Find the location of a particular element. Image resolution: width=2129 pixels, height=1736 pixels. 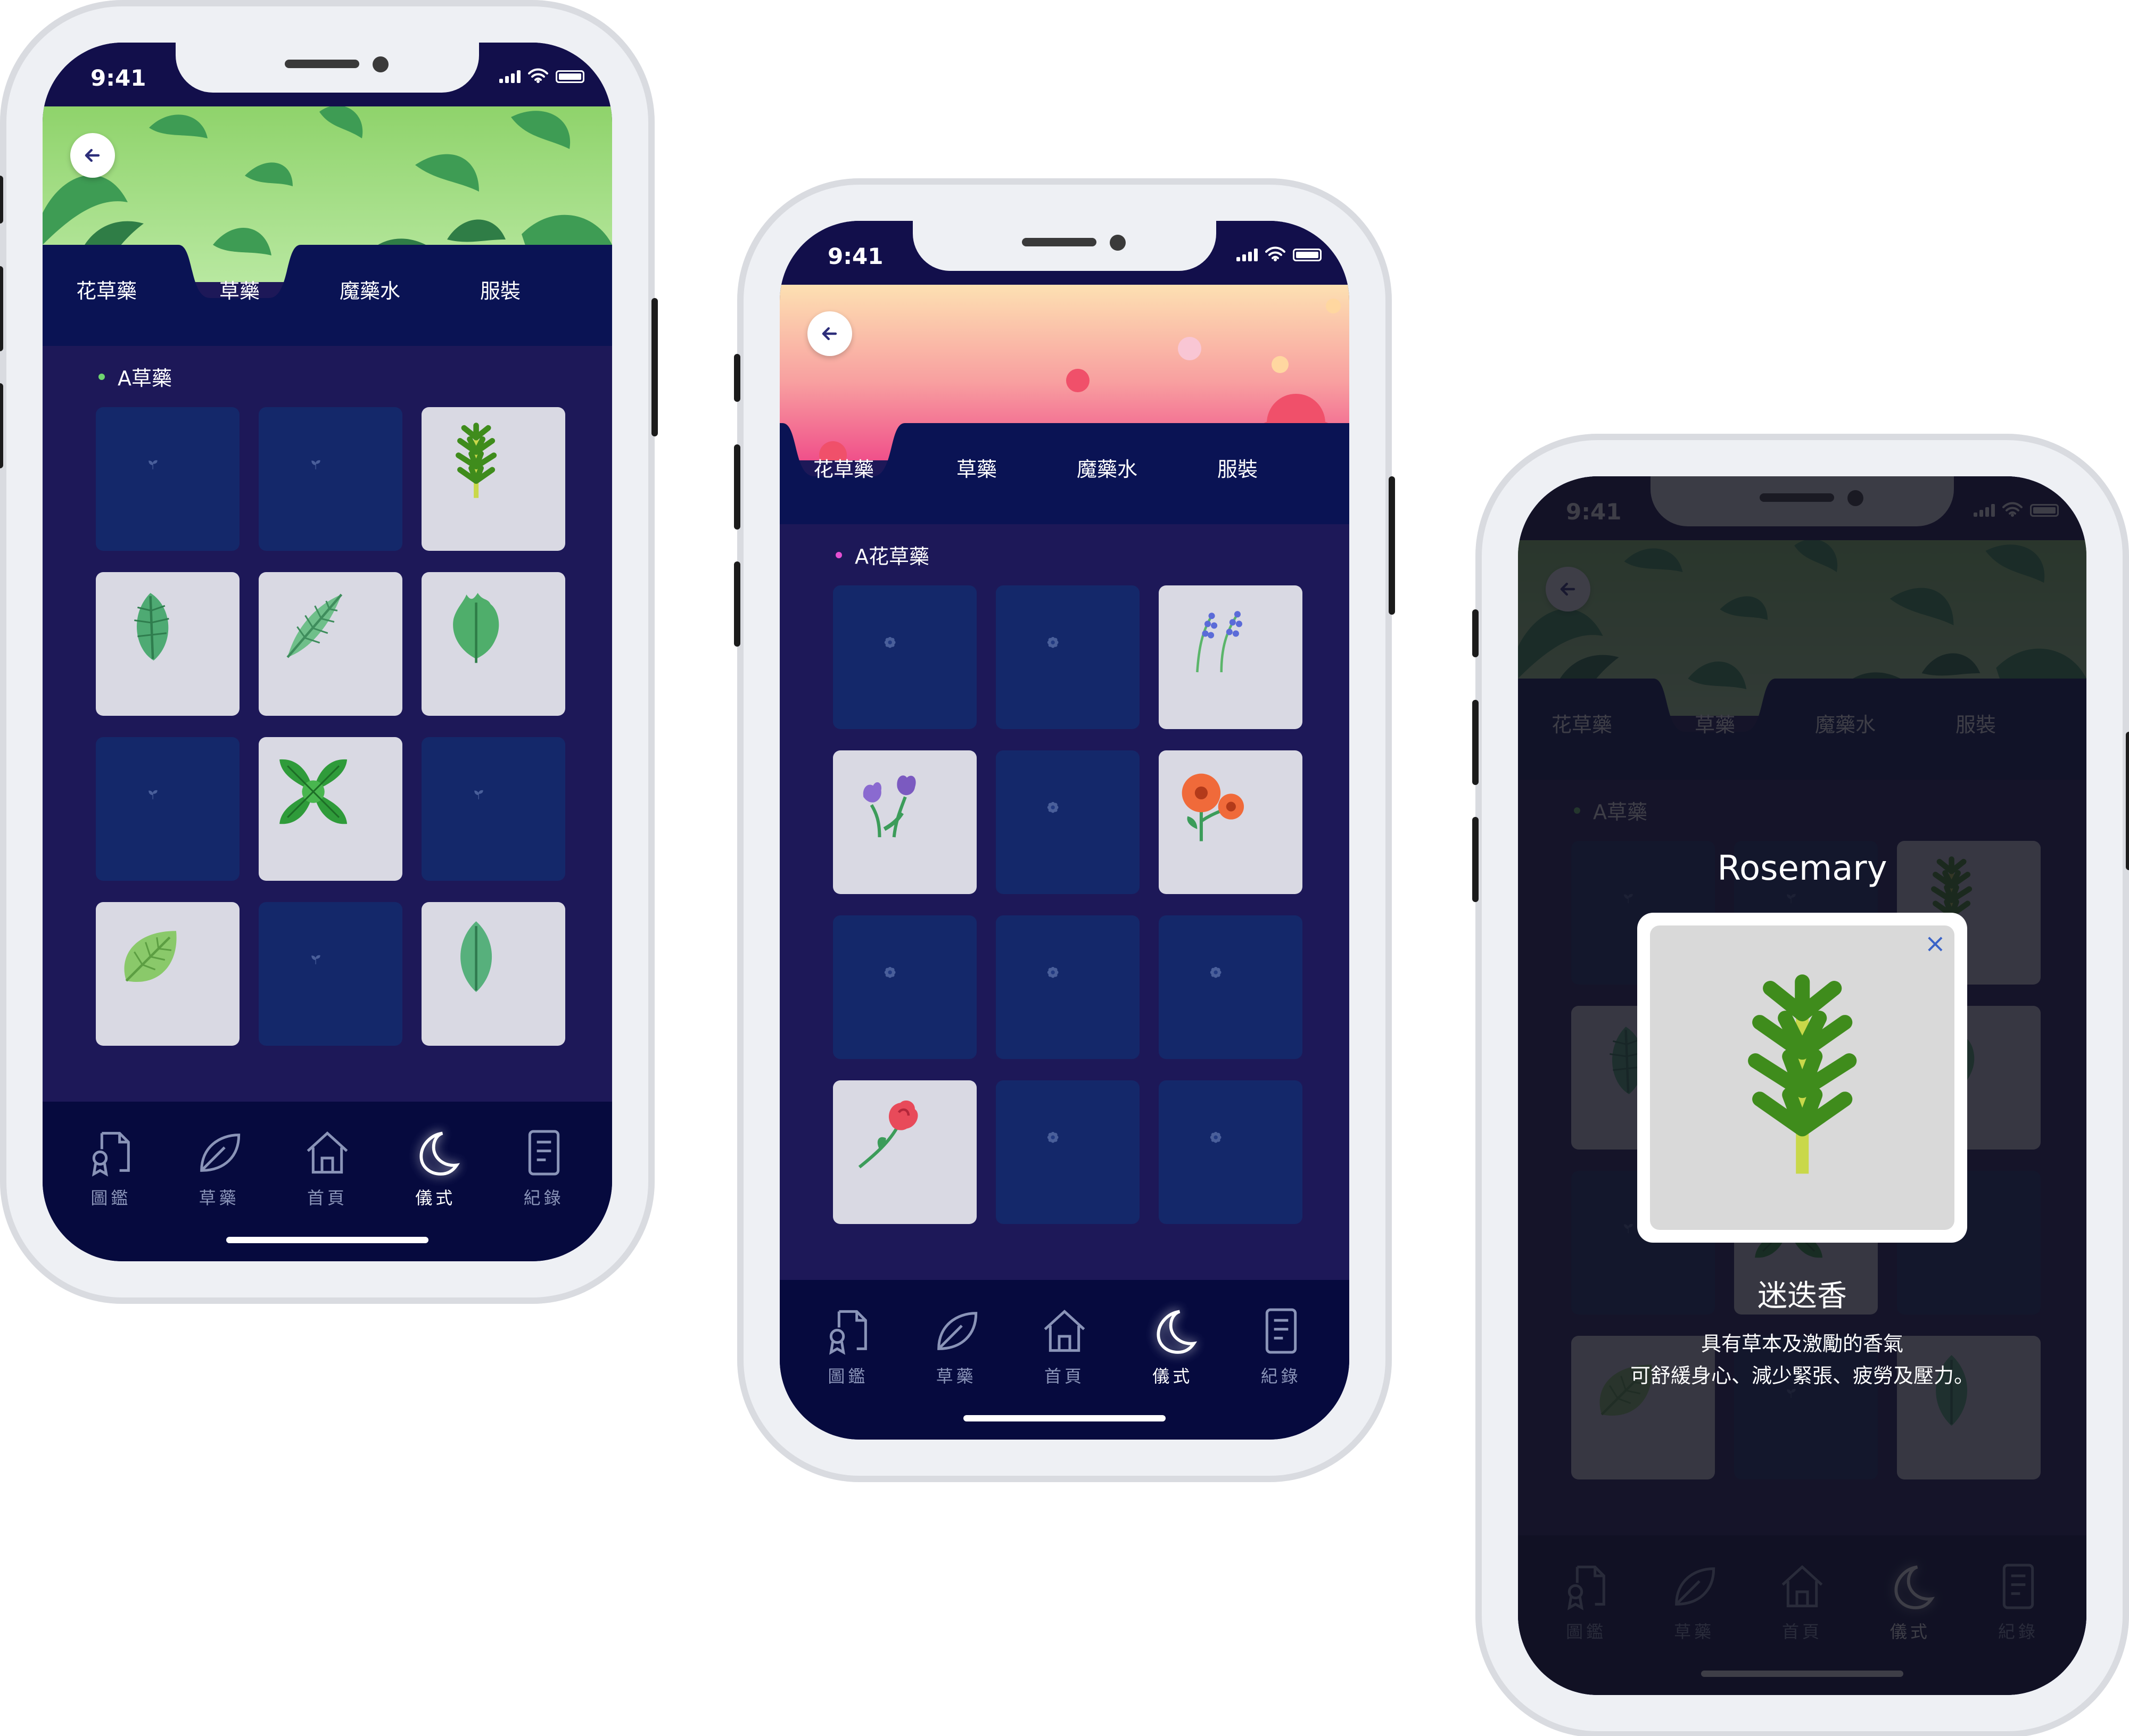

modal-image is located at coordinates (1802, 1077).